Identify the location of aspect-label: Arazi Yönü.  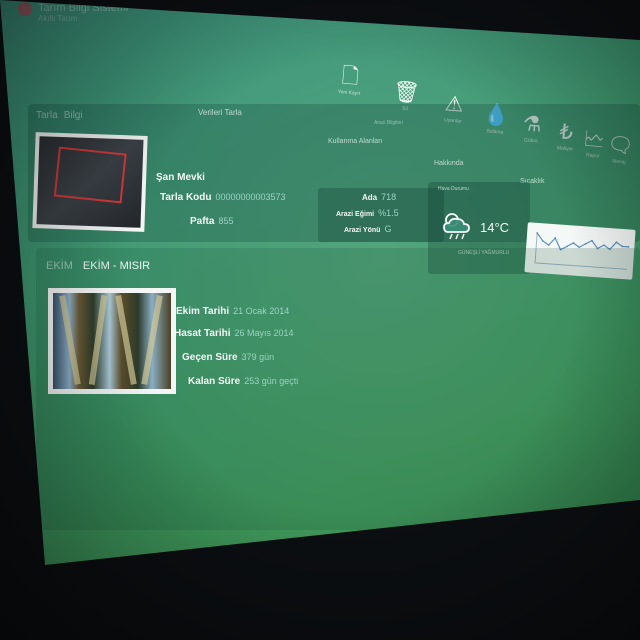
(362, 230).